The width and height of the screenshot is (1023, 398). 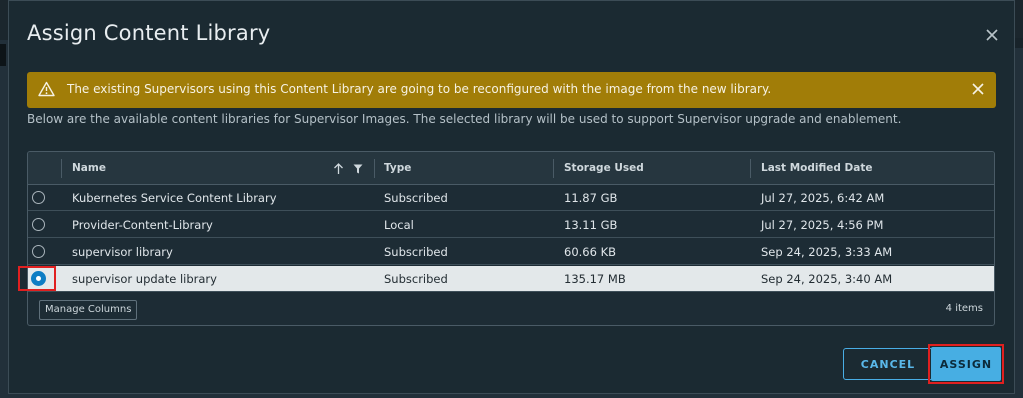 I want to click on library-modified: Jul 27, 2025, 6:42 AM, so click(x=823, y=198).